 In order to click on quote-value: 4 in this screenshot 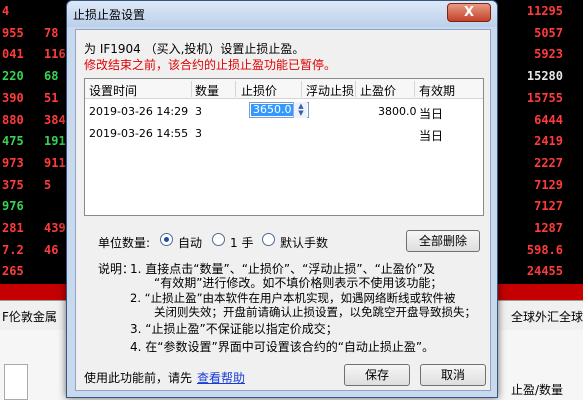, I will do `click(6, 11)`.